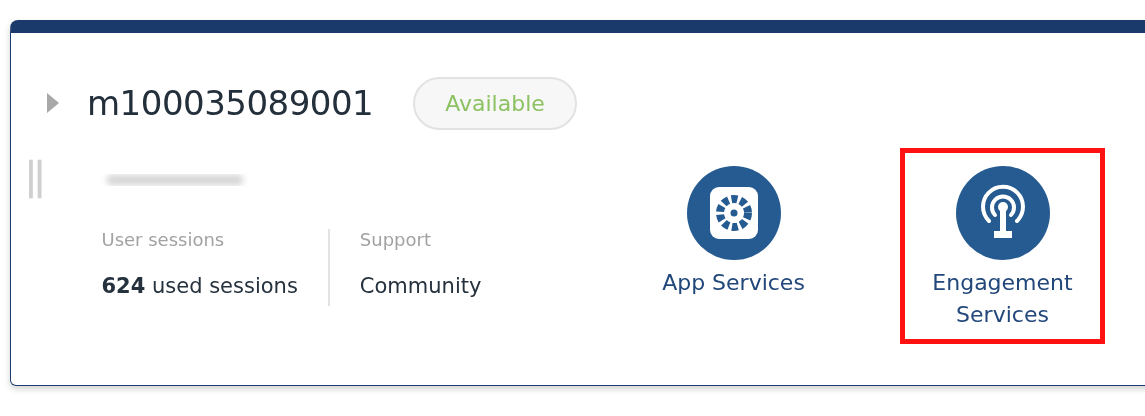 The height and width of the screenshot is (416, 1145). Describe the element at coordinates (1002, 213) in the screenshot. I see `antenna-icon` at that location.